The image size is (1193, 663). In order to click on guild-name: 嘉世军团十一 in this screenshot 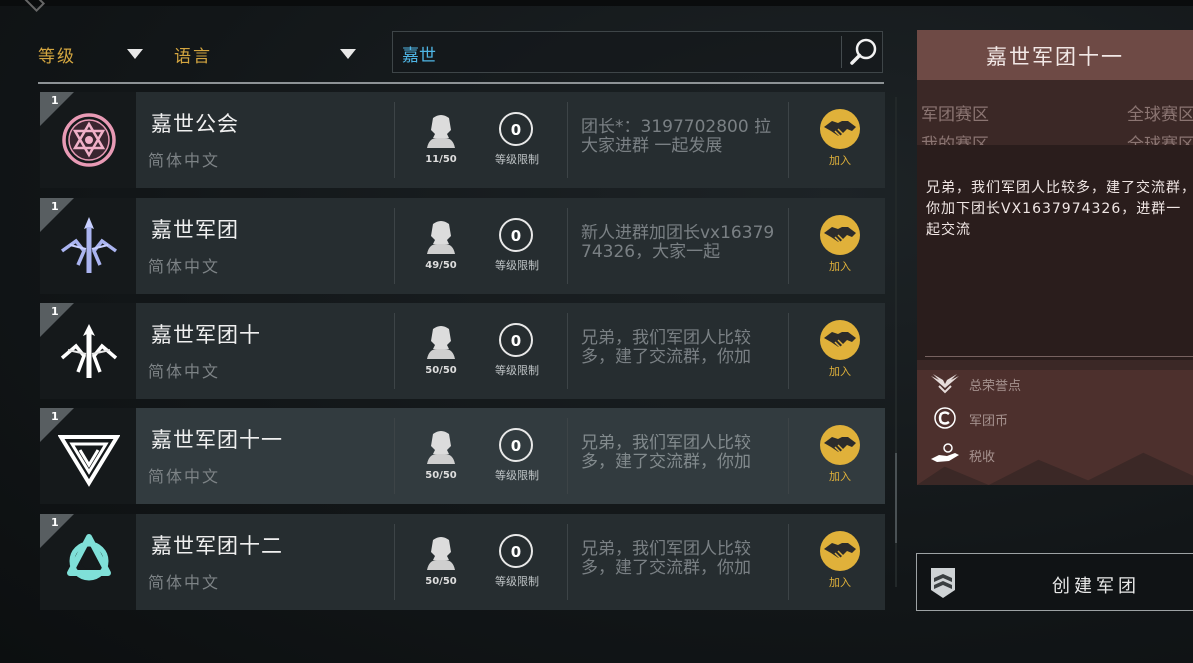, I will do `click(217, 440)`.